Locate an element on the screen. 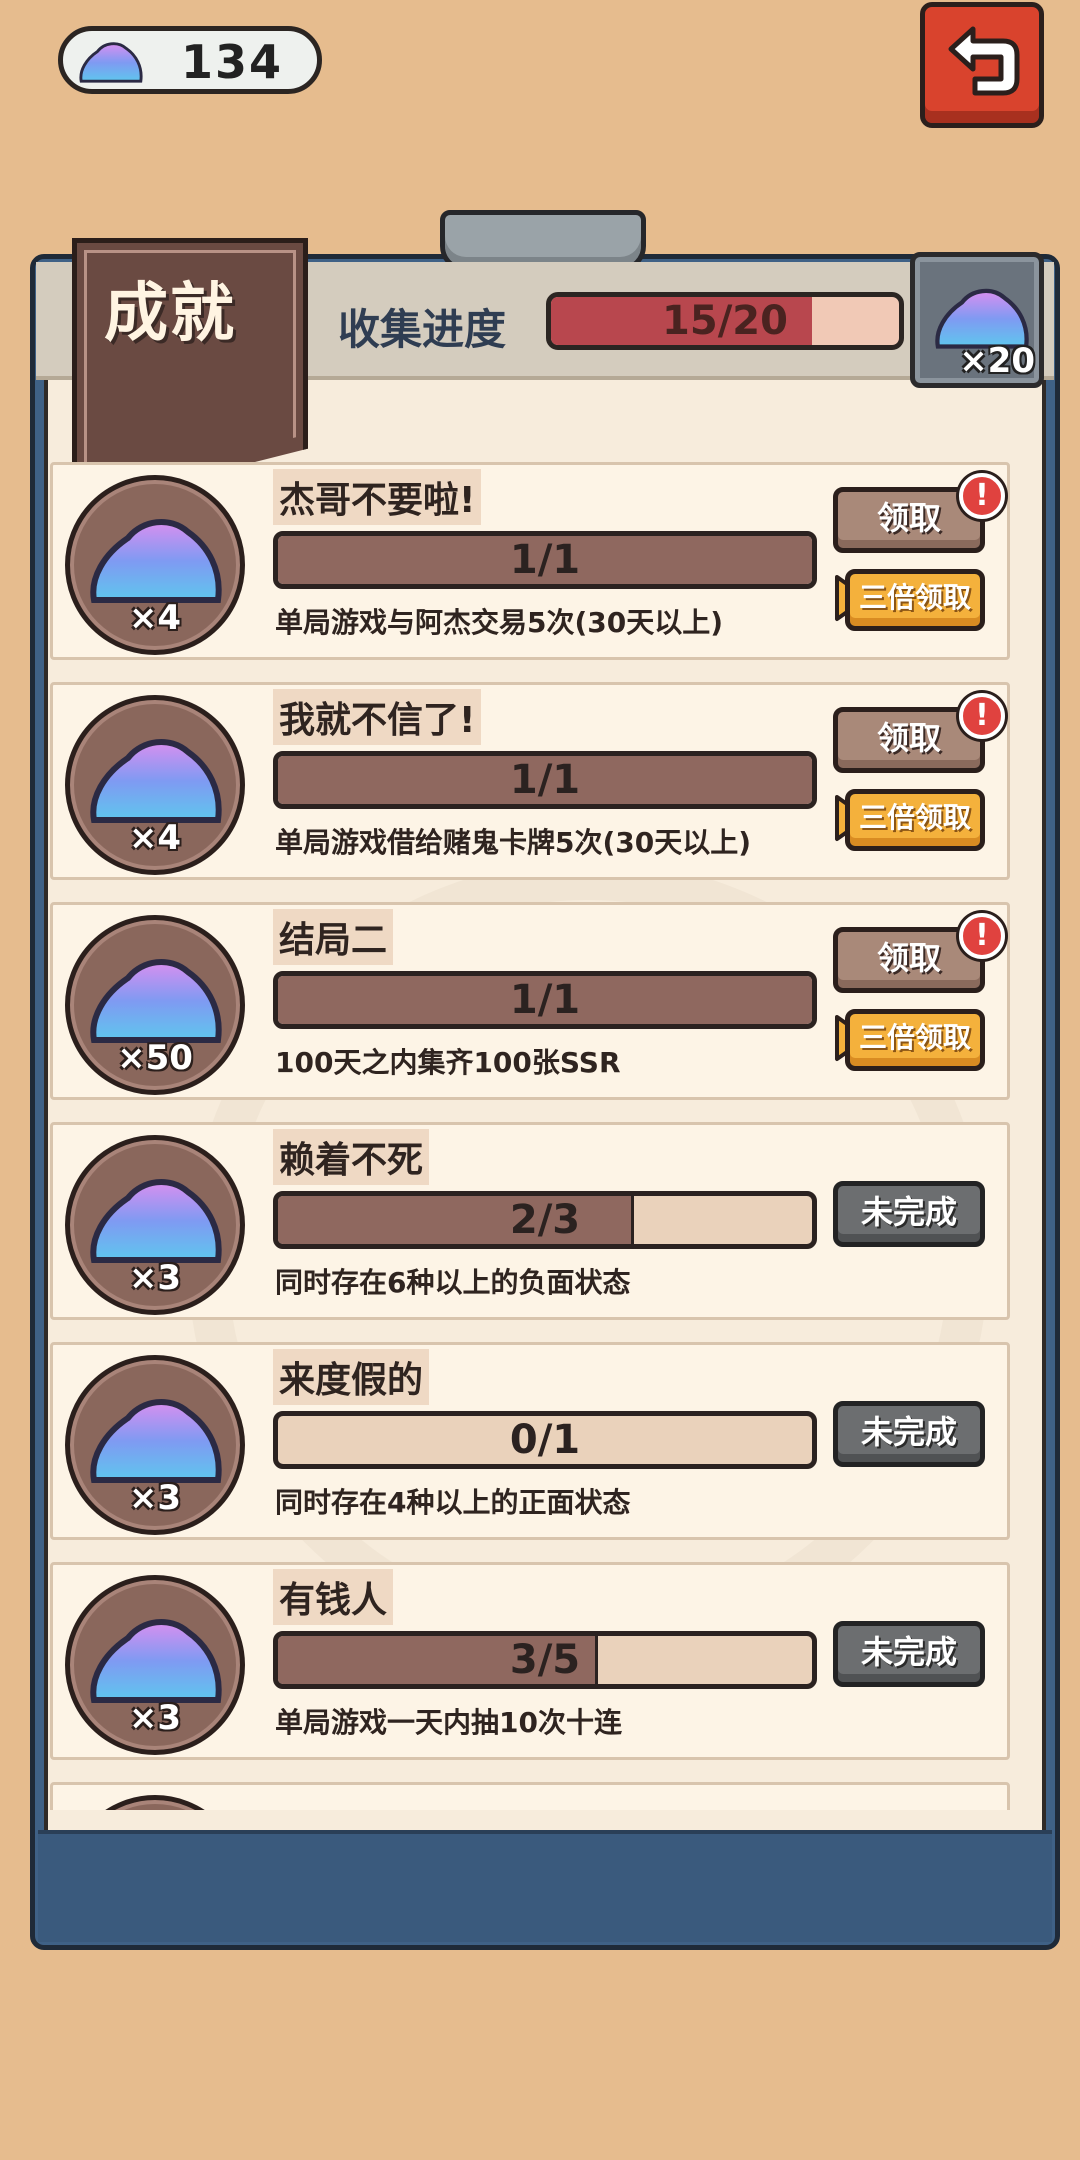 This screenshot has width=1080, height=2160. collection-reward-box: ×20 is located at coordinates (977, 320).